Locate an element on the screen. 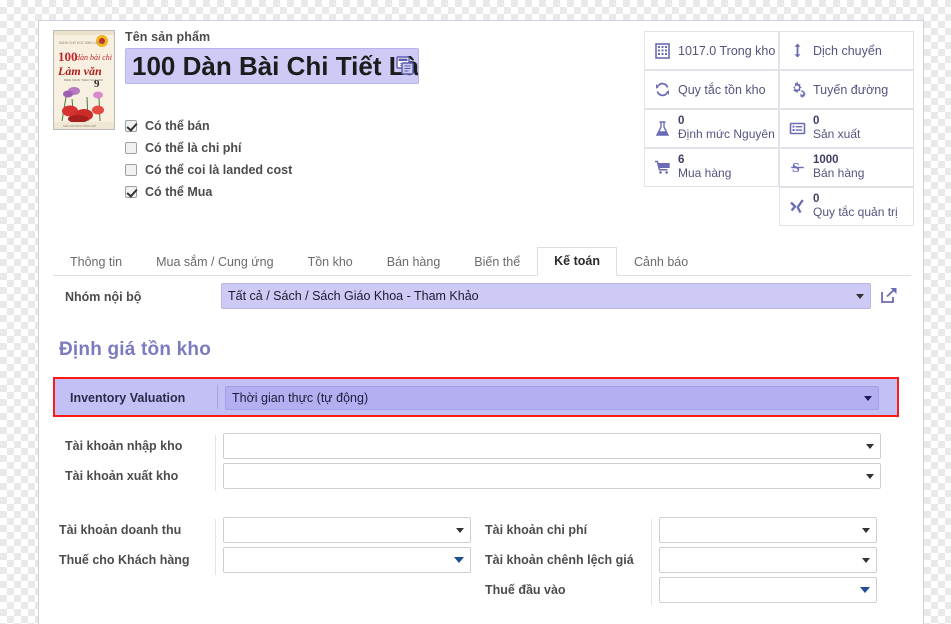 The image size is (951, 624). arrows-vertical-icon is located at coordinates (797, 50).